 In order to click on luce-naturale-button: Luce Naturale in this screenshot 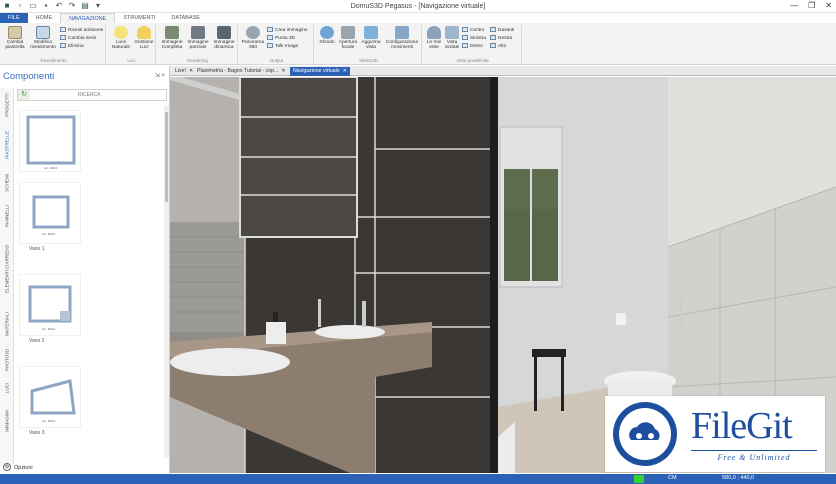, I will do `click(121, 38)`.